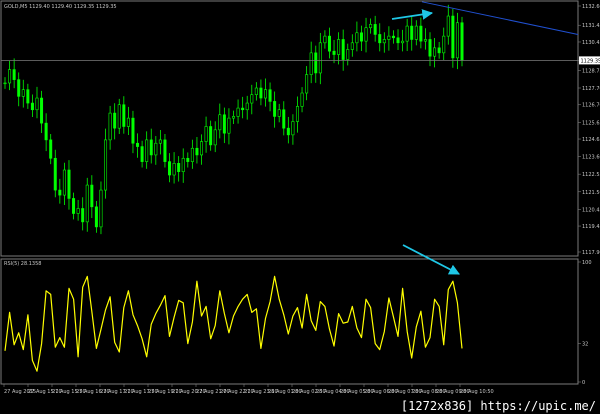 Image resolution: width=600 pixels, height=414 pixels. Describe the element at coordinates (477, 392) in the screenshot. I see `time-tick-label: 28 Aug 10:50` at that location.